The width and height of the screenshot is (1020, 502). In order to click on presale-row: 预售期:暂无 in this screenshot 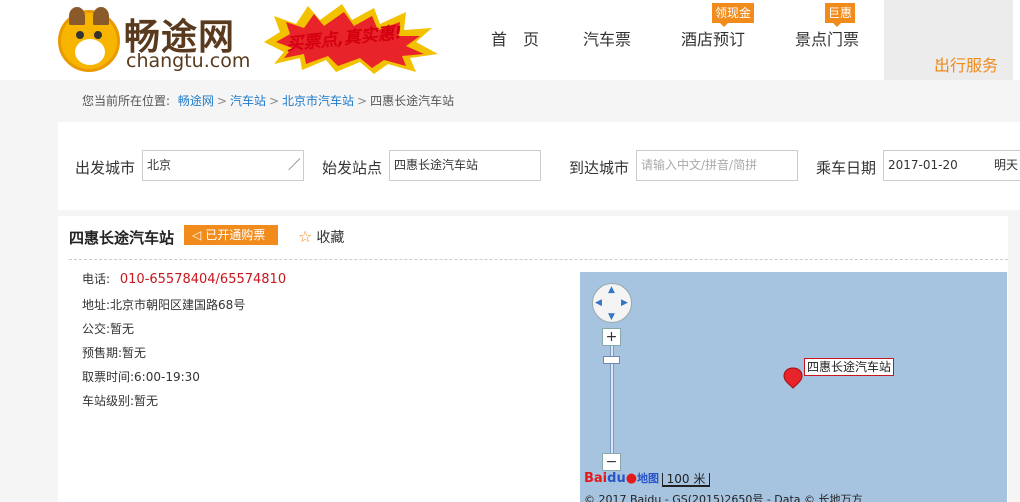, I will do `click(114, 353)`.